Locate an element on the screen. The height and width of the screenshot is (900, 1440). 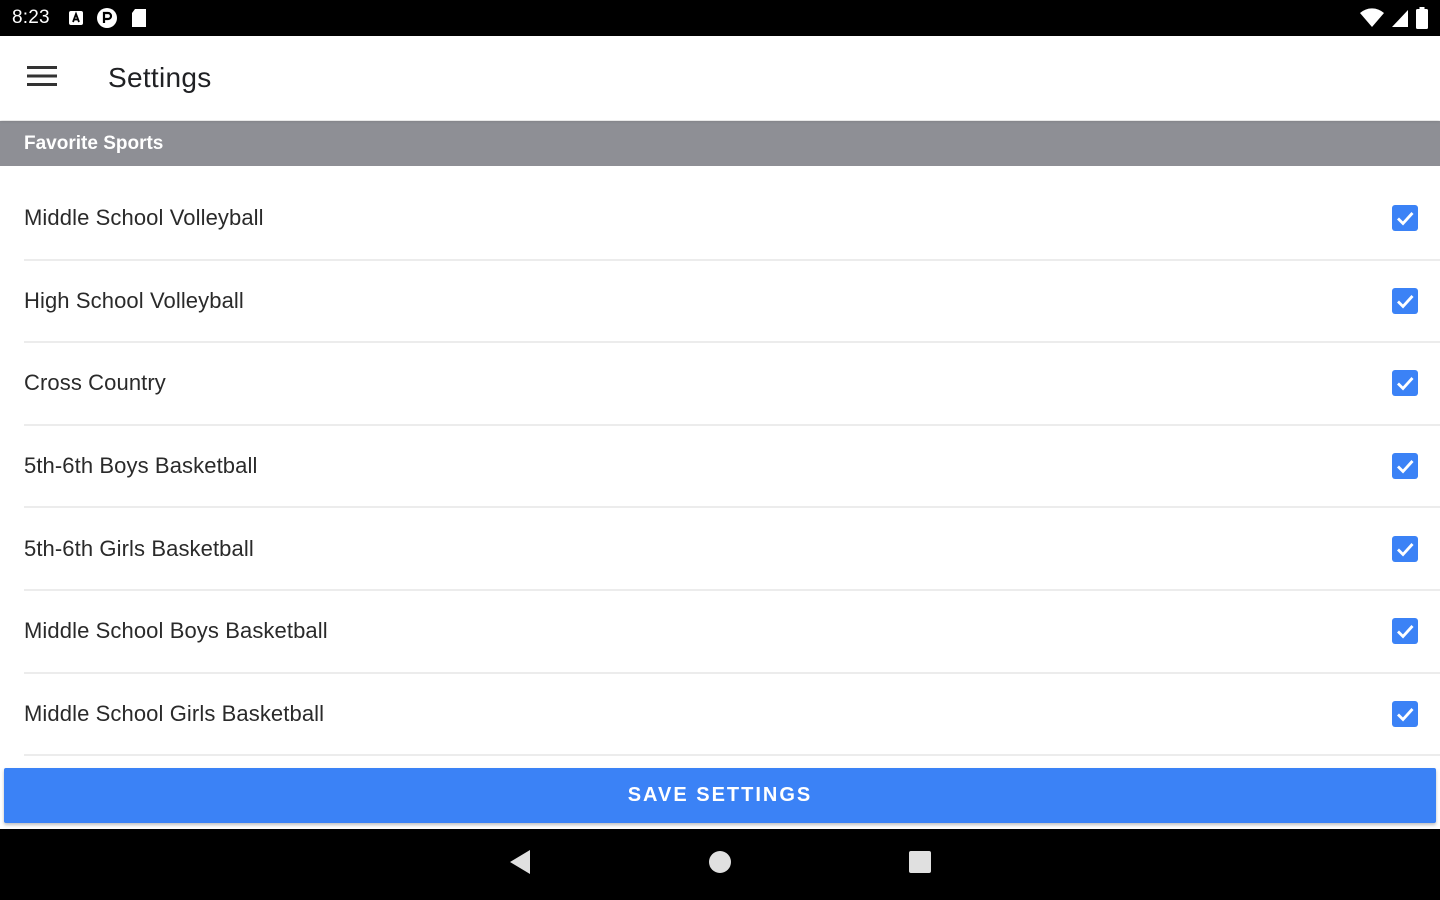
status-bar: 8:23 is located at coordinates (720, 18).